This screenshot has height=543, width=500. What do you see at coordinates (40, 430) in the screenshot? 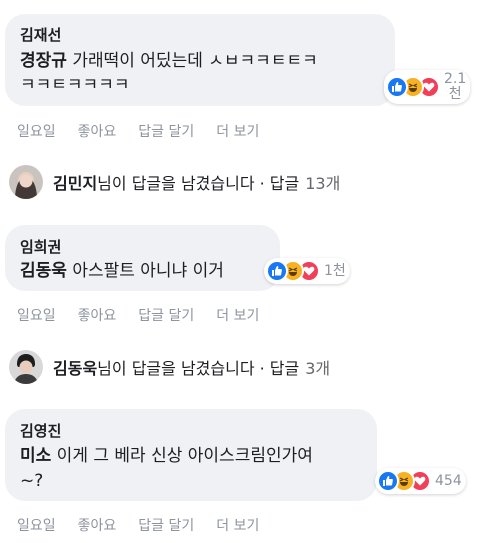
I see `comment-author: 김영진` at bounding box center [40, 430].